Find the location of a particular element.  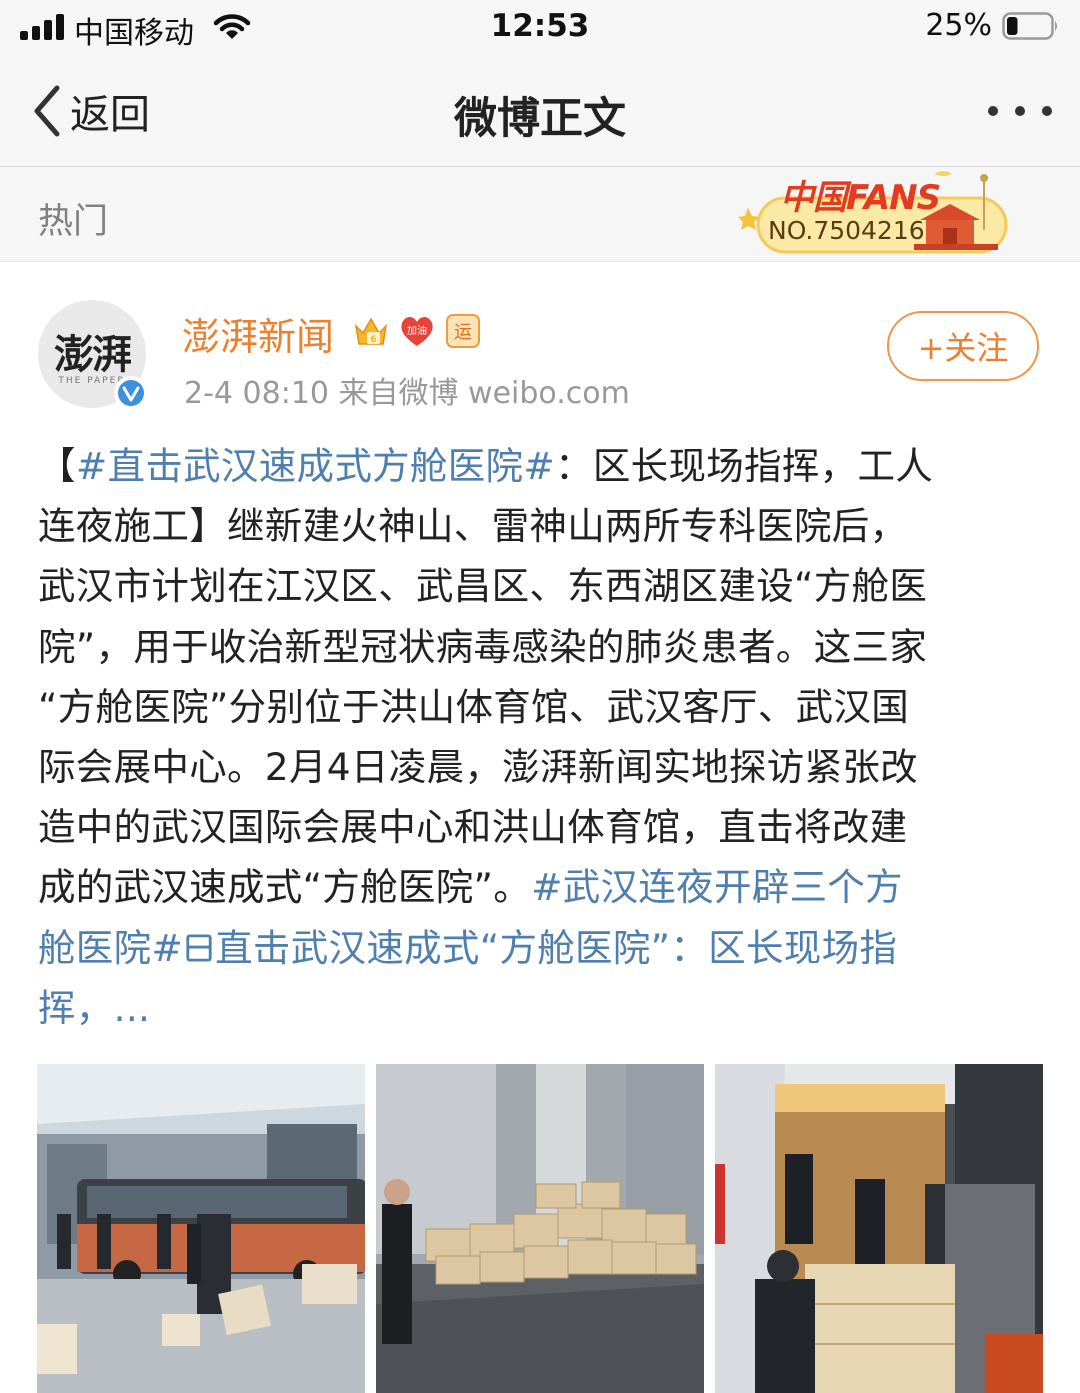

clock: 12:53 is located at coordinates (540, 26).